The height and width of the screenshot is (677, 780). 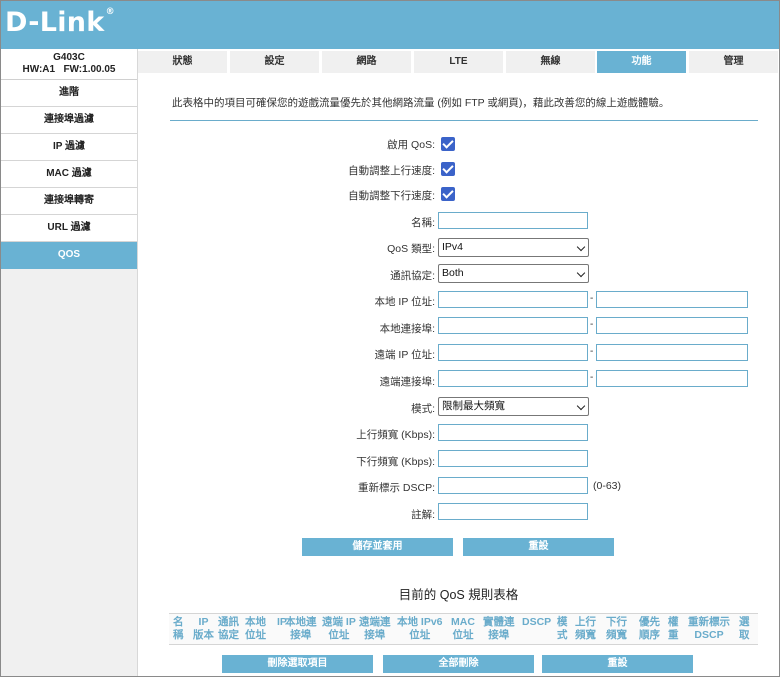 I want to click on column-header-line: IP, so click(x=203, y=622).